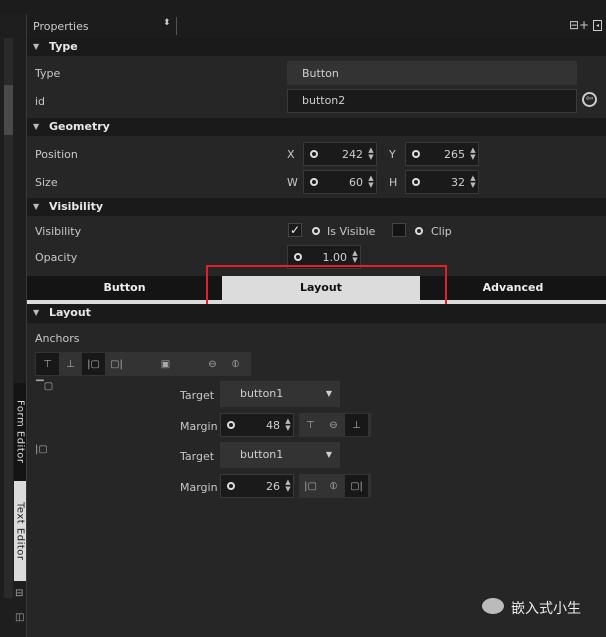 The image size is (606, 637). I want to click on tab-label: Text Editor, so click(20, 531).